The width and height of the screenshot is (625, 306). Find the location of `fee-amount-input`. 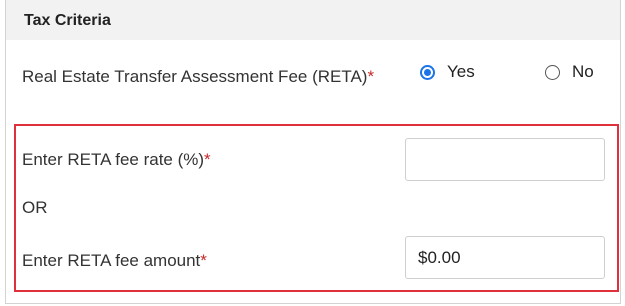

fee-amount-input is located at coordinates (505, 257).